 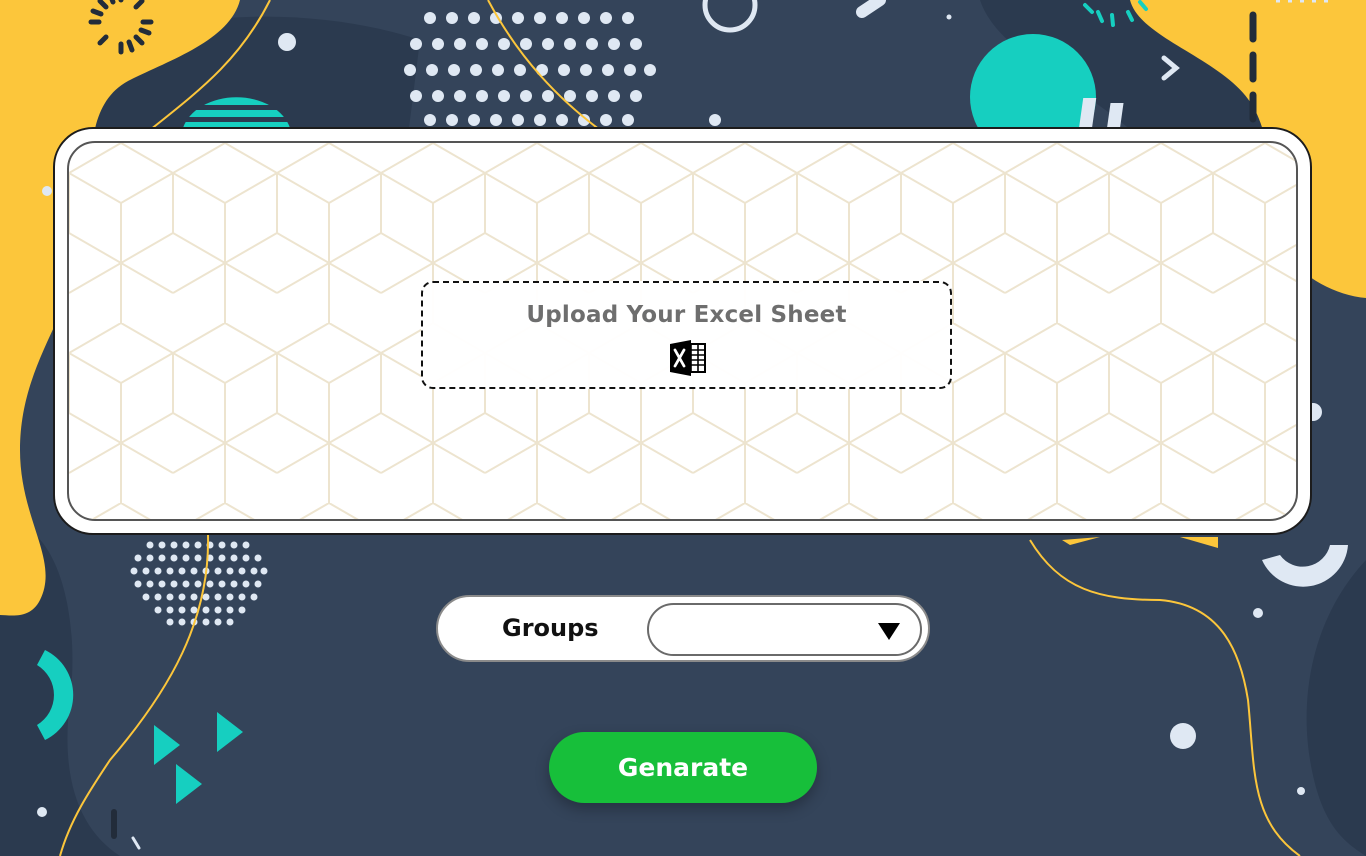 What do you see at coordinates (686, 315) in the screenshot?
I see `upload-label: Upload Your Excel Sheet` at bounding box center [686, 315].